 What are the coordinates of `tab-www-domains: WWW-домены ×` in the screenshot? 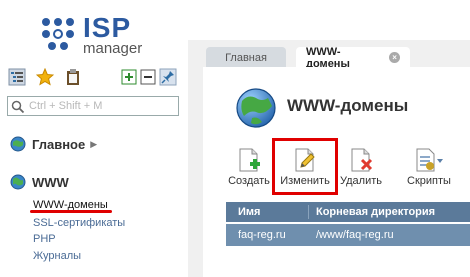 It's located at (353, 57).